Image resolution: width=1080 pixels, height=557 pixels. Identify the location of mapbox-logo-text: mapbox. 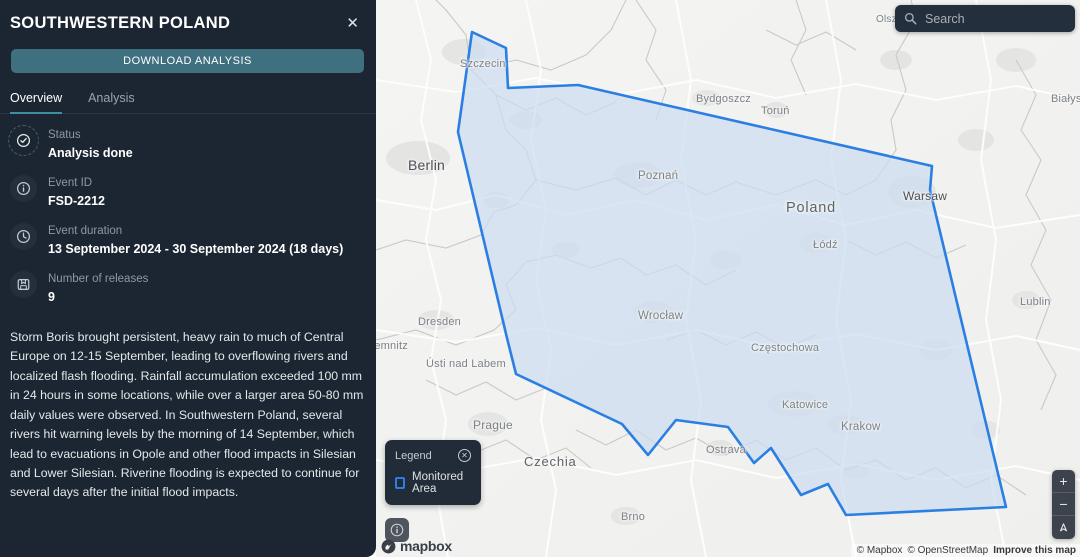
(426, 546).